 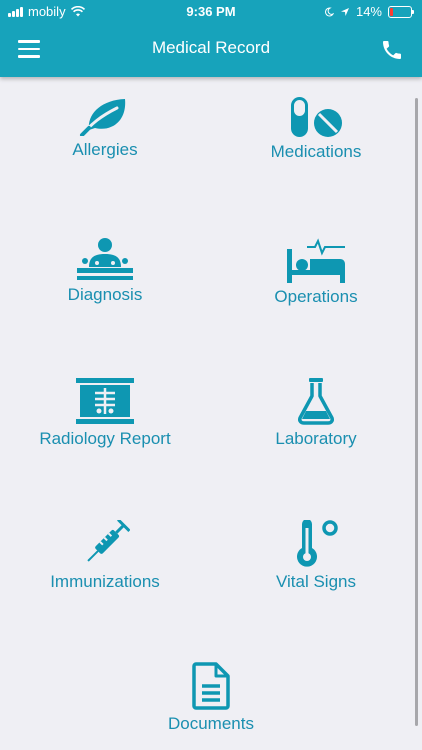 What do you see at coordinates (316, 151) in the screenshot?
I see `menu-item-label: Medications` at bounding box center [316, 151].